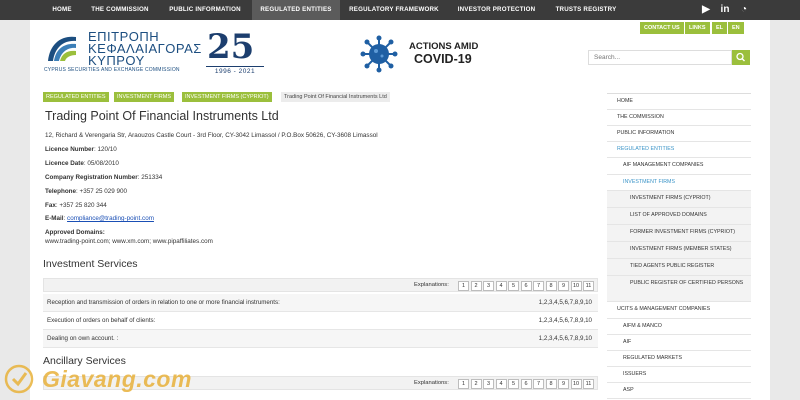 Image resolution: width=800 pixels, height=400 pixels. Describe the element at coordinates (679, 233) in the screenshot. I see `sidebar-item-former-investment-firms-cypriot: FORMER INVESTMENT FIRMS (CYPRIOT)` at that location.